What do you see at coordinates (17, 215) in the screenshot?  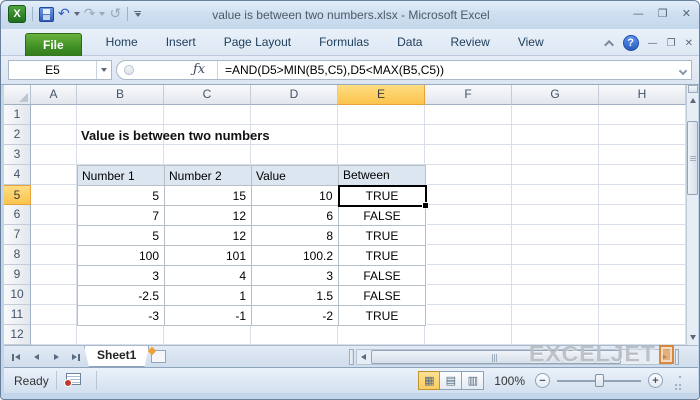 I see `row-header-6: 6` at bounding box center [17, 215].